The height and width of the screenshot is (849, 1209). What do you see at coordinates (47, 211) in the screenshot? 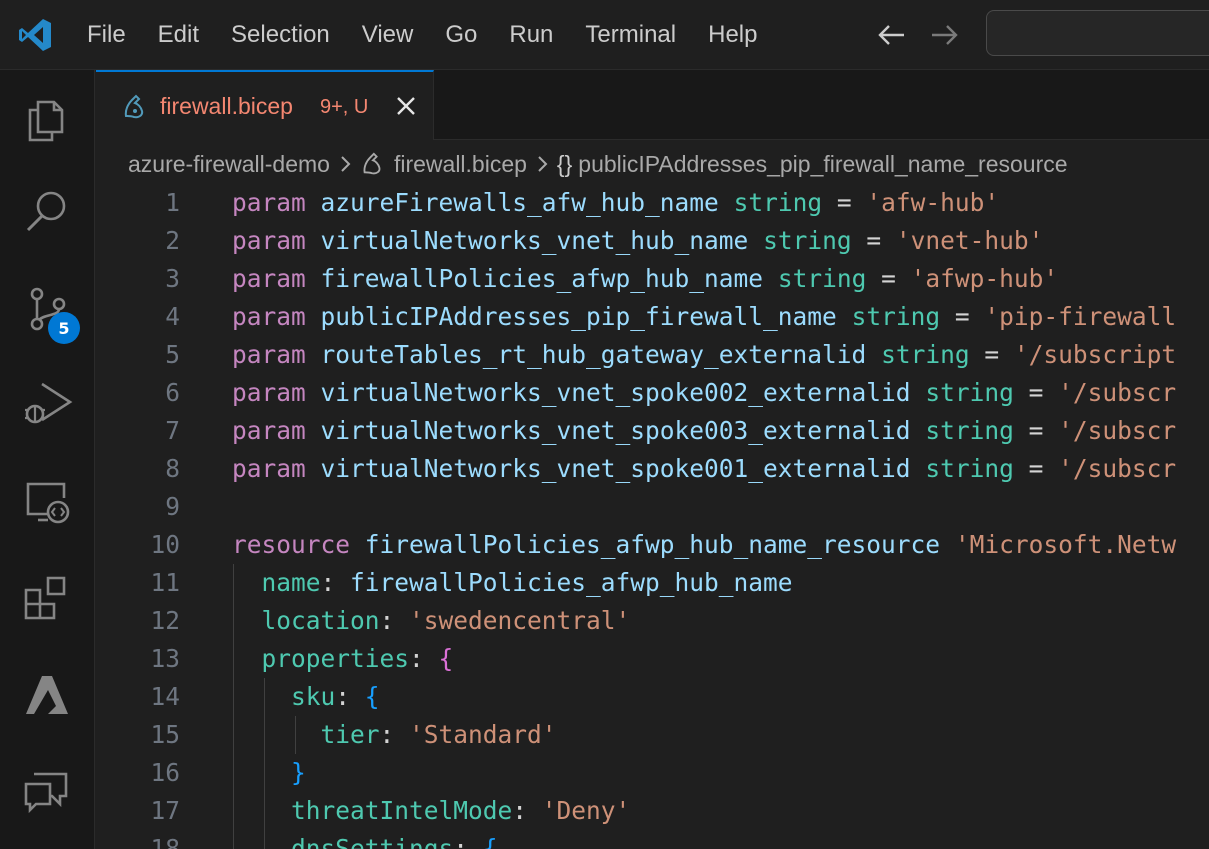
I see `search-icon` at bounding box center [47, 211].